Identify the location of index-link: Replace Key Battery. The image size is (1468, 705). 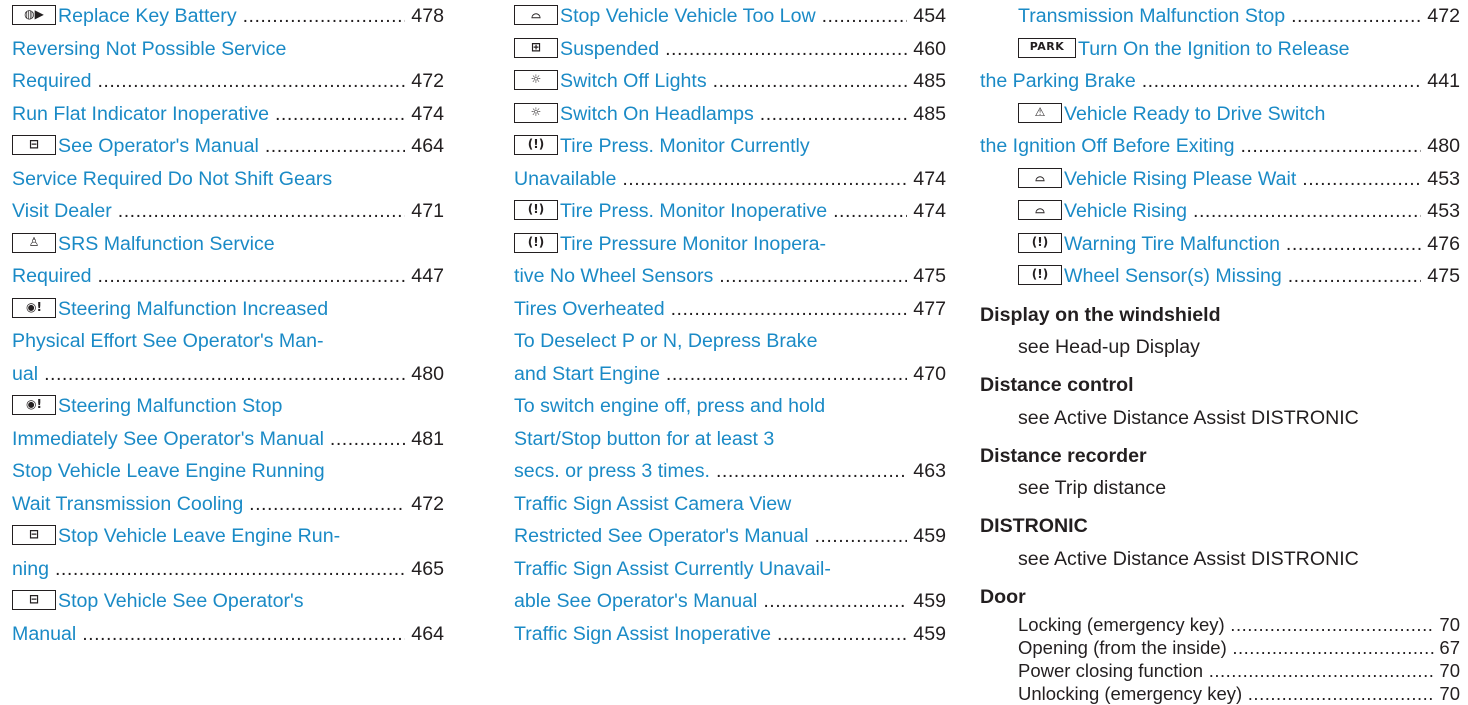
(251, 16).